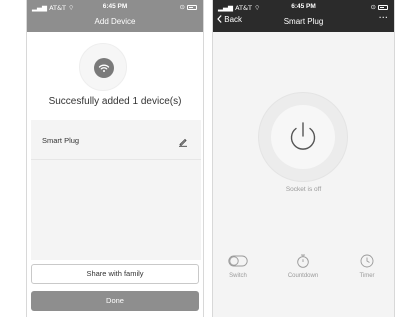  What do you see at coordinates (115, 301) in the screenshot?
I see `done-button: Done` at bounding box center [115, 301].